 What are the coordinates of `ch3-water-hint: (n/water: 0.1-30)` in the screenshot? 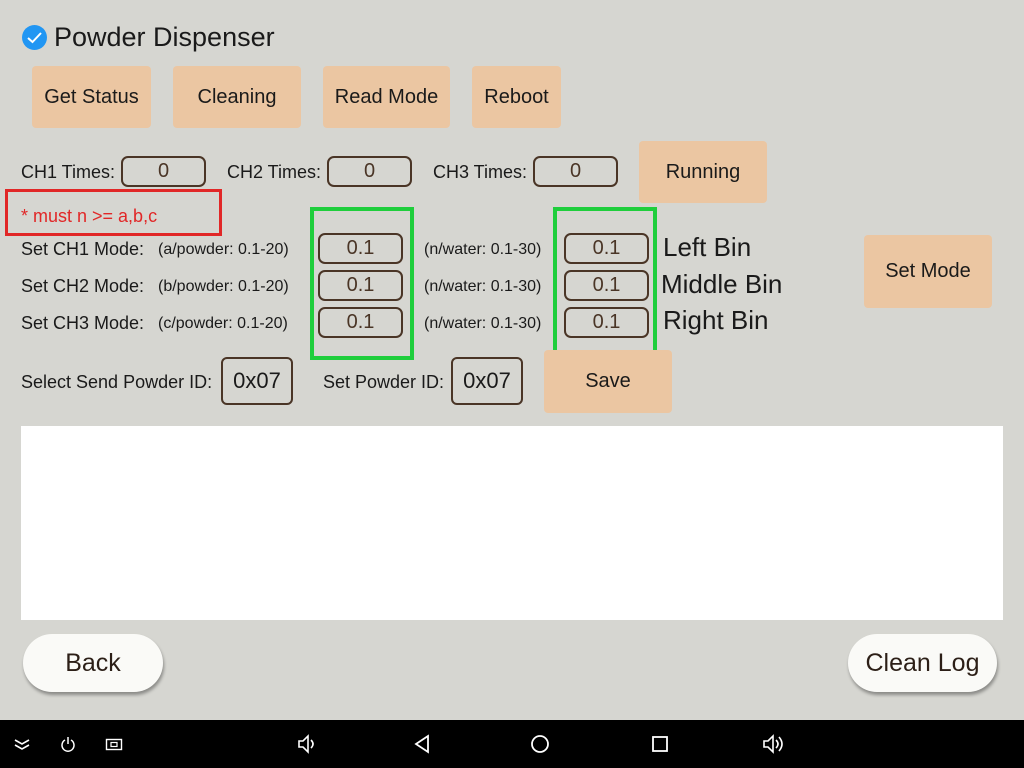 It's located at (483, 323).